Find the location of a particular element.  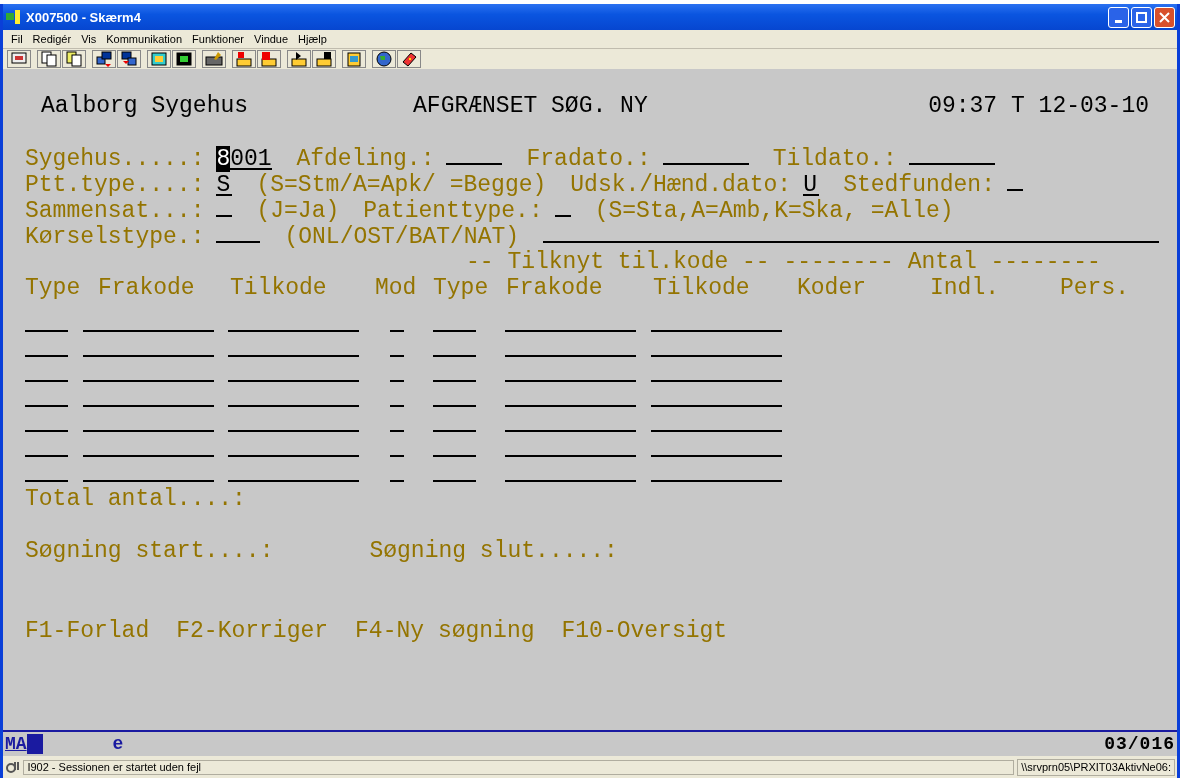

search-end-label: Søgning slut.....: is located at coordinates (493, 551).